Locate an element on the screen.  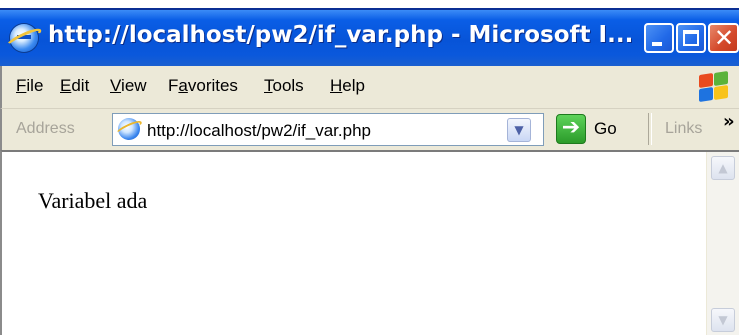
address-input: http://localhost/pw2/if_var.php ▼ is located at coordinates (328, 129).